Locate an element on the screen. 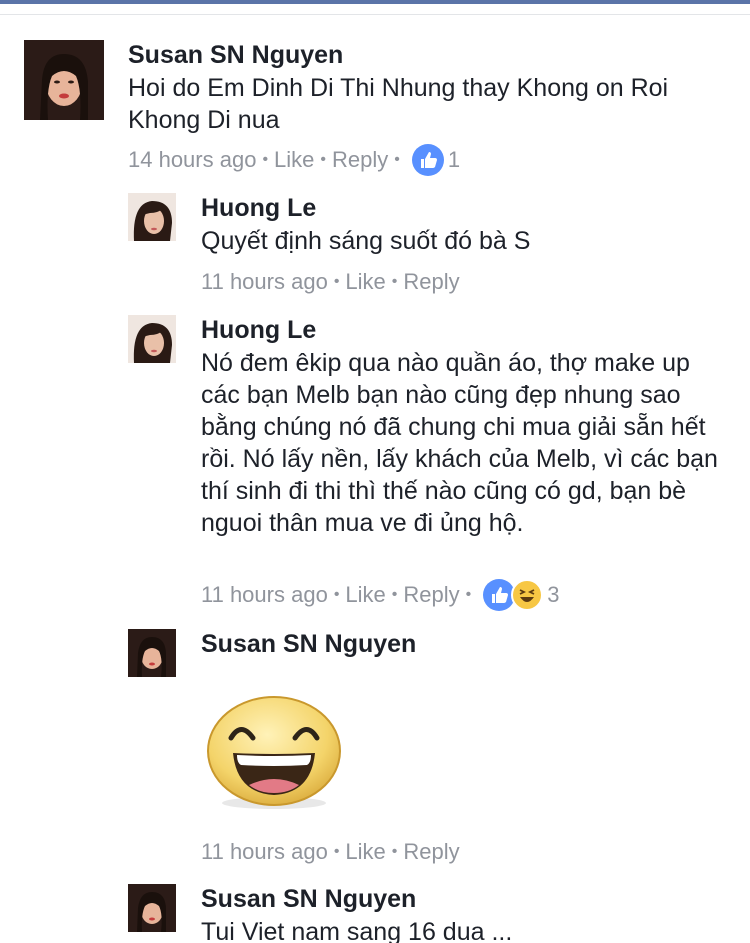  comment-timestamp: 14 hours ago is located at coordinates (192, 160).